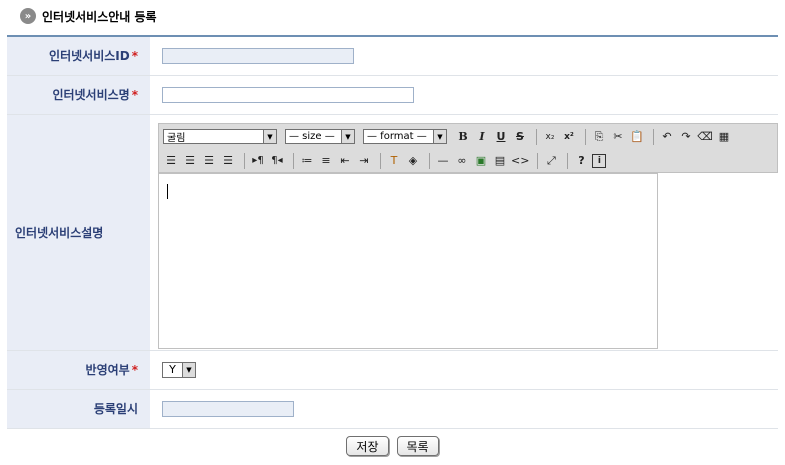 The image size is (785, 465). What do you see at coordinates (78, 409) in the screenshot?
I see `reg-date-label: 등록일시` at bounding box center [78, 409].